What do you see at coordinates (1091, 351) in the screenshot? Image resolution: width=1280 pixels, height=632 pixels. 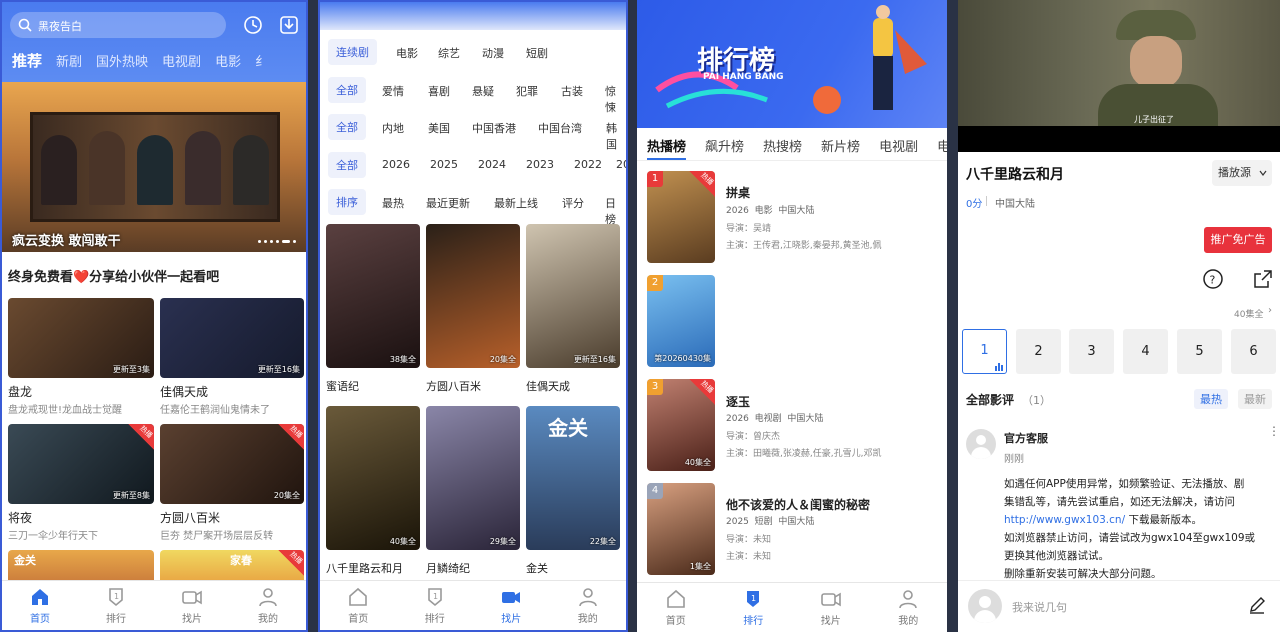 I see `episode-button: 3` at bounding box center [1091, 351].